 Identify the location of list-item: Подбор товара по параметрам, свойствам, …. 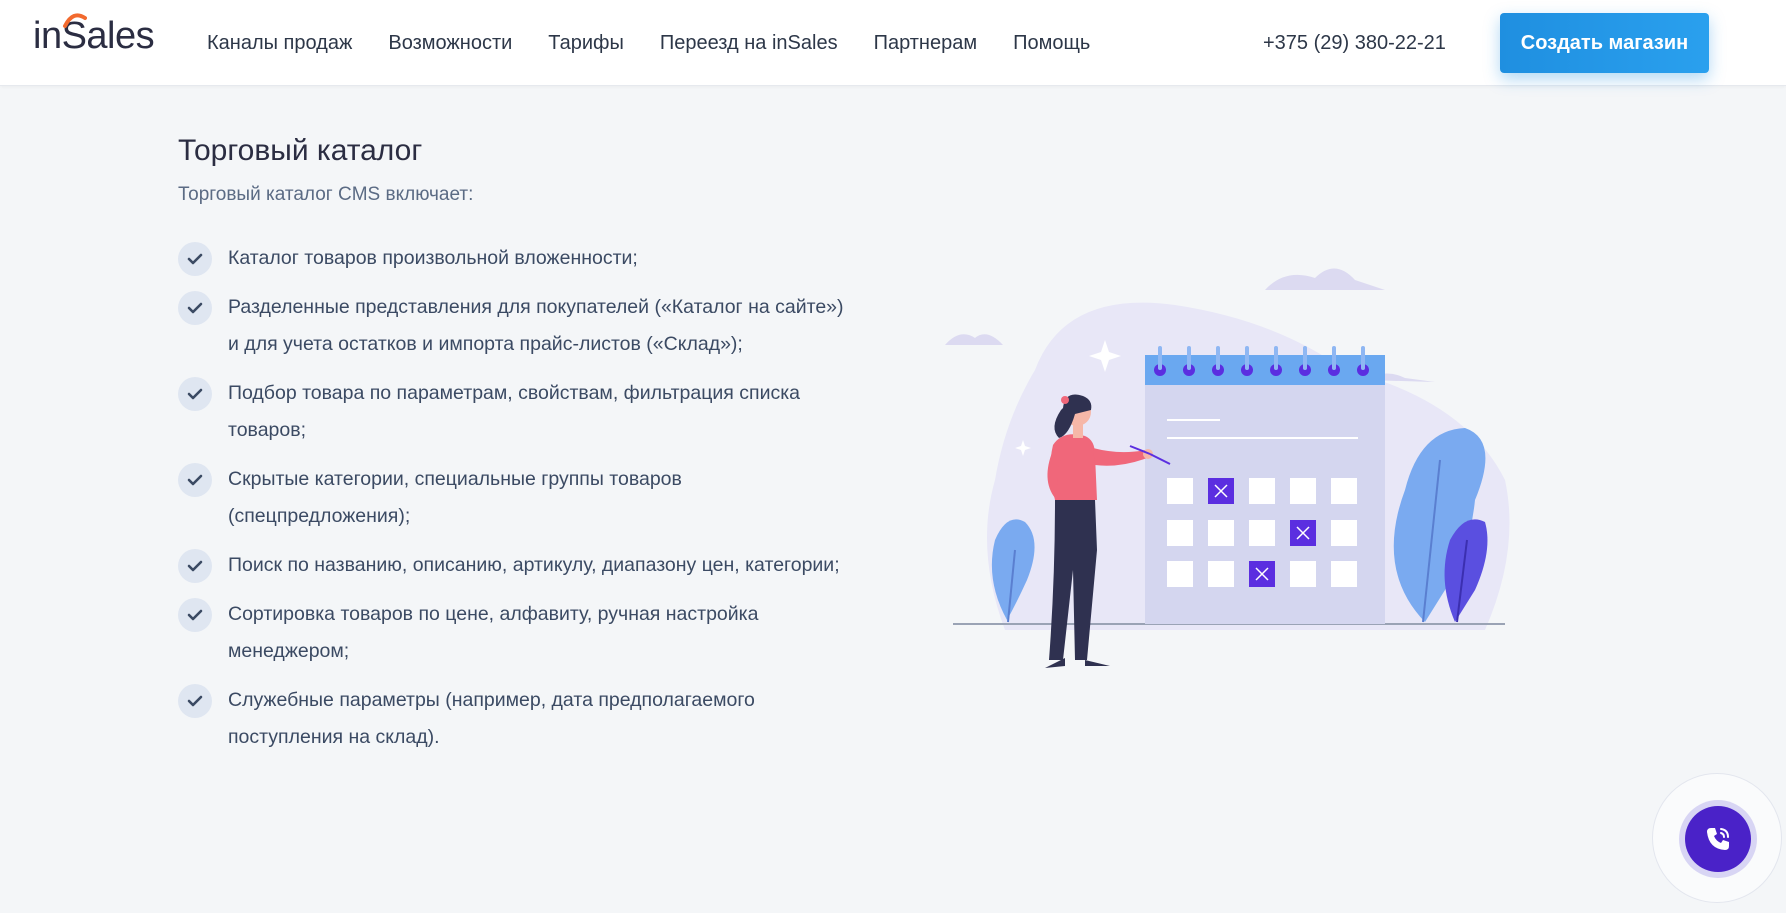
(518, 412).